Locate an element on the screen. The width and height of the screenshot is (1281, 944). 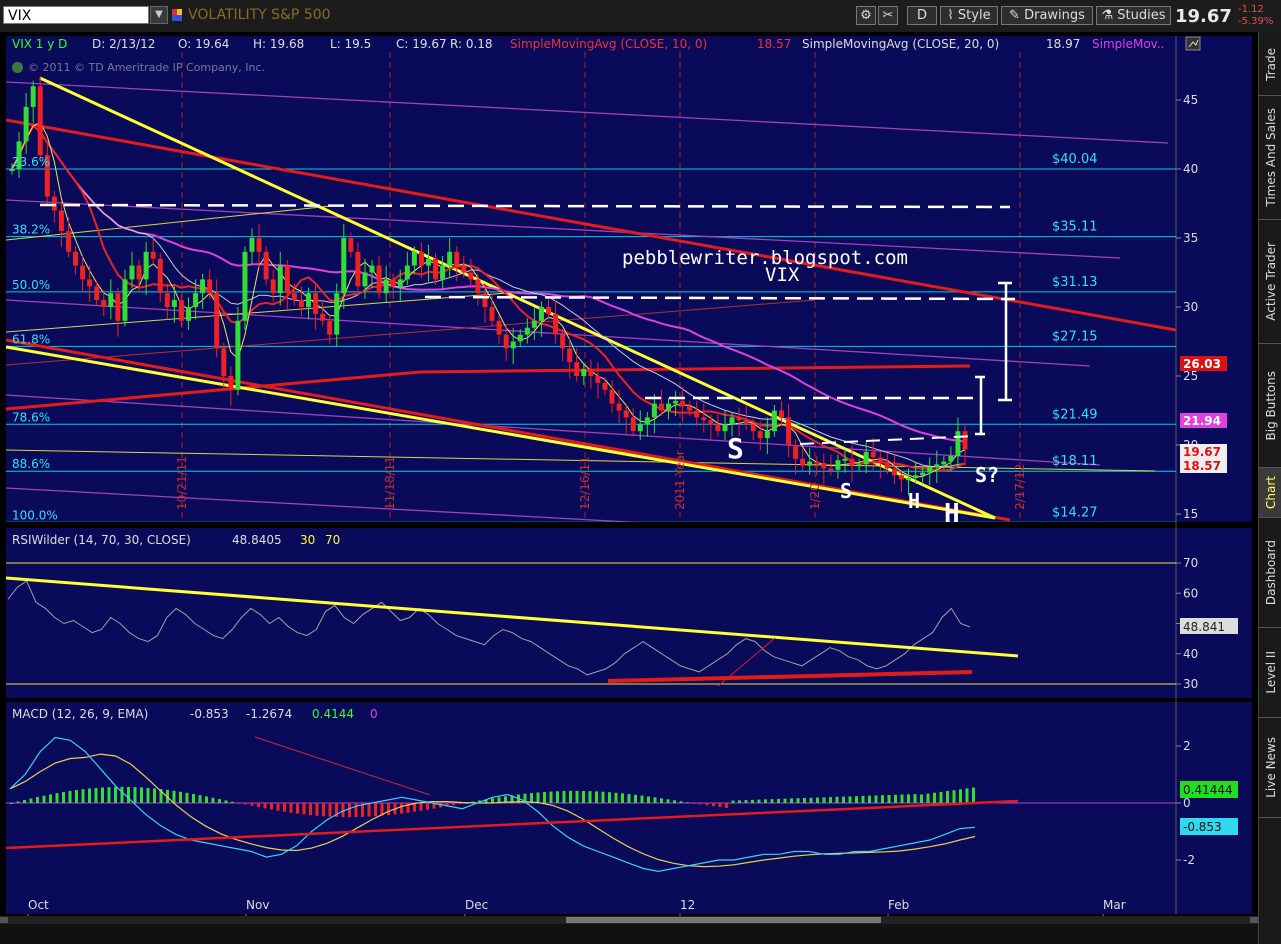
flag-icon is located at coordinates (177, 15).